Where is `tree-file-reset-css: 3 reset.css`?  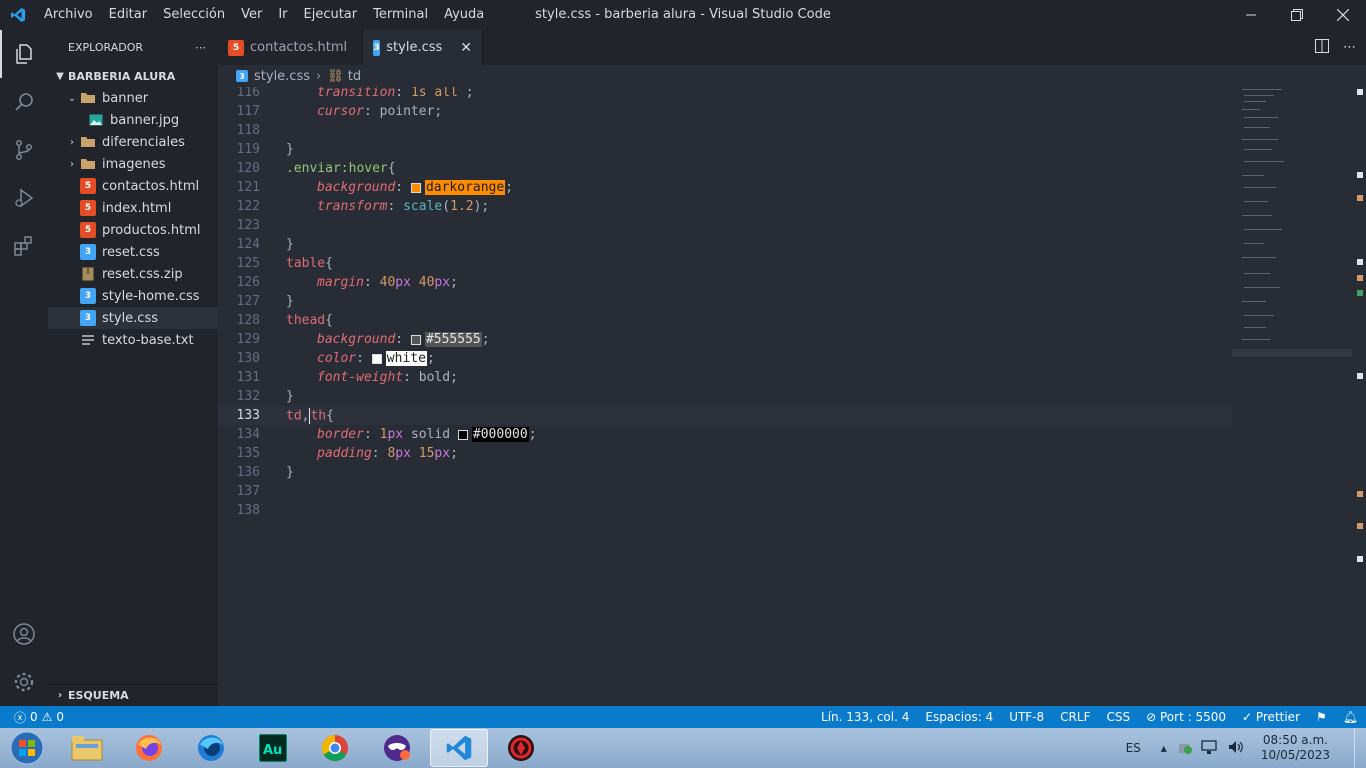
tree-file-reset-css: 3 reset.css is located at coordinates (133, 252).